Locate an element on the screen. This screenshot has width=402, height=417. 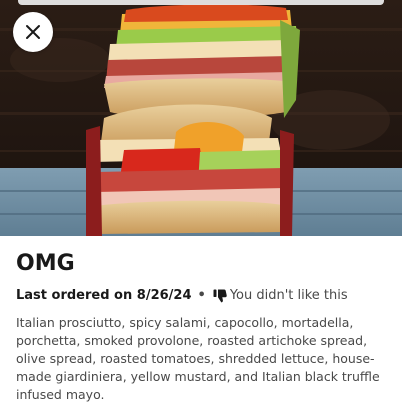
sheet-grab-handle is located at coordinates (201, 2).